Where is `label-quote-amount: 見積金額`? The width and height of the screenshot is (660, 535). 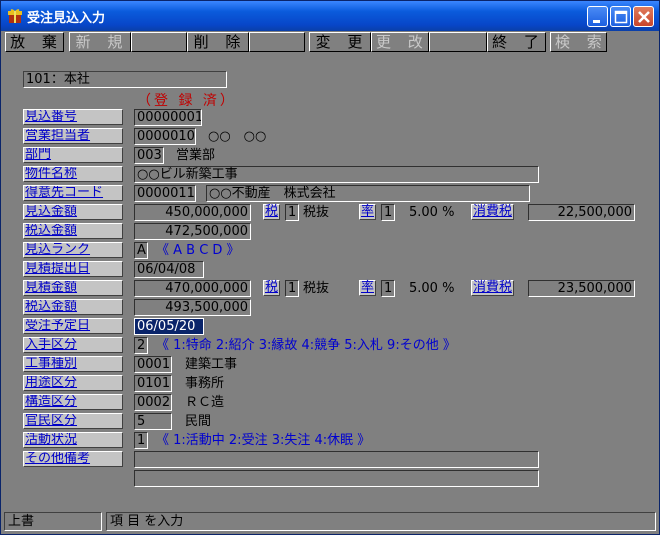
label-quote-amount: 見積金額 is located at coordinates (73, 288).